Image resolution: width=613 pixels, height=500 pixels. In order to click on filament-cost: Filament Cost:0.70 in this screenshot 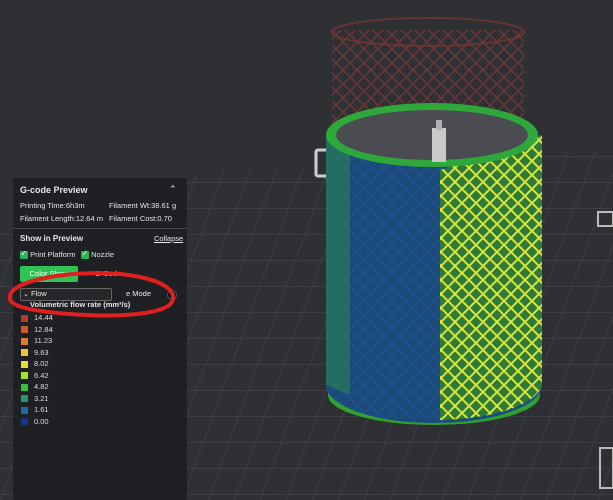, I will do `click(140, 218)`.